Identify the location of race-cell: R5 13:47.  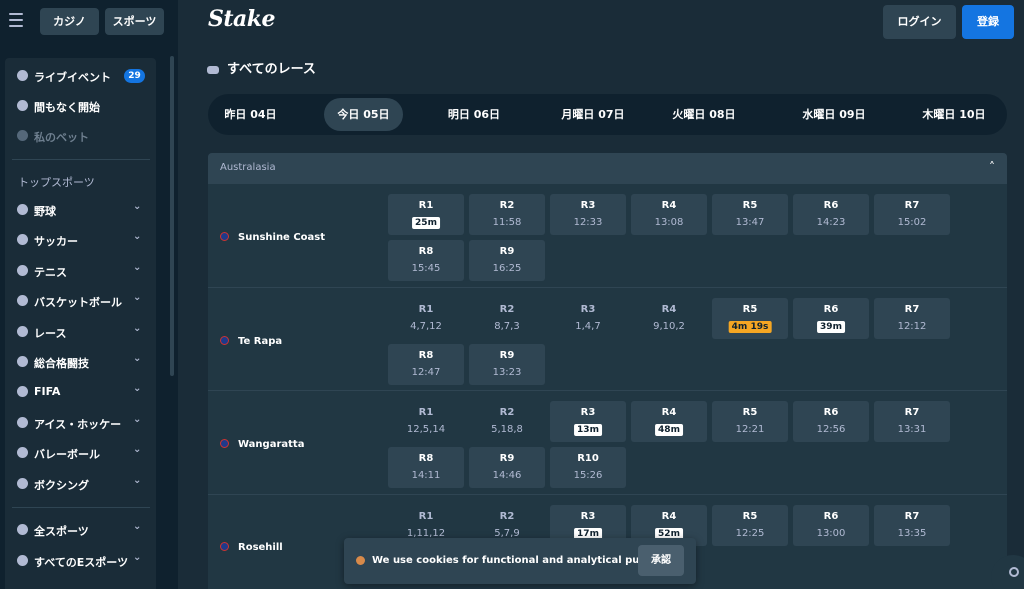
(750, 214).